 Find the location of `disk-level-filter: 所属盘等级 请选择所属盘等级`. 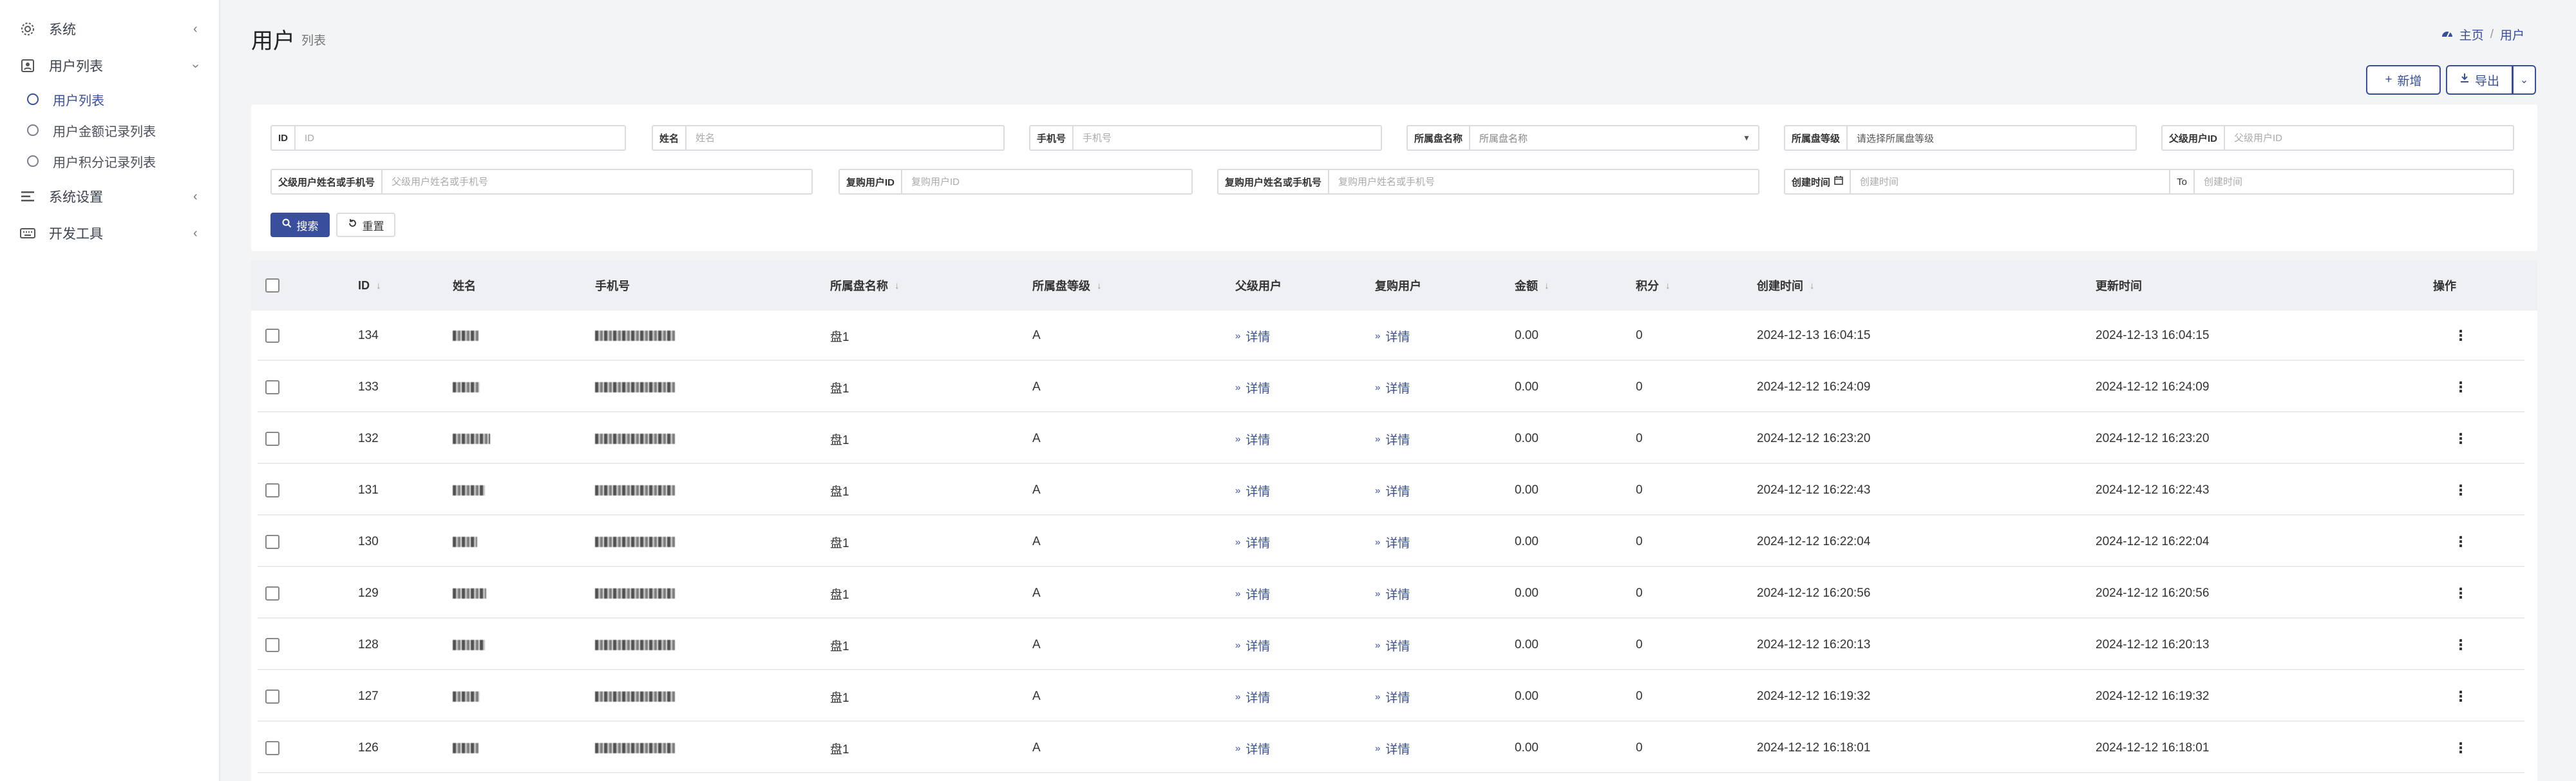

disk-level-filter: 所属盘等级 请选择所属盘等级 is located at coordinates (1960, 138).